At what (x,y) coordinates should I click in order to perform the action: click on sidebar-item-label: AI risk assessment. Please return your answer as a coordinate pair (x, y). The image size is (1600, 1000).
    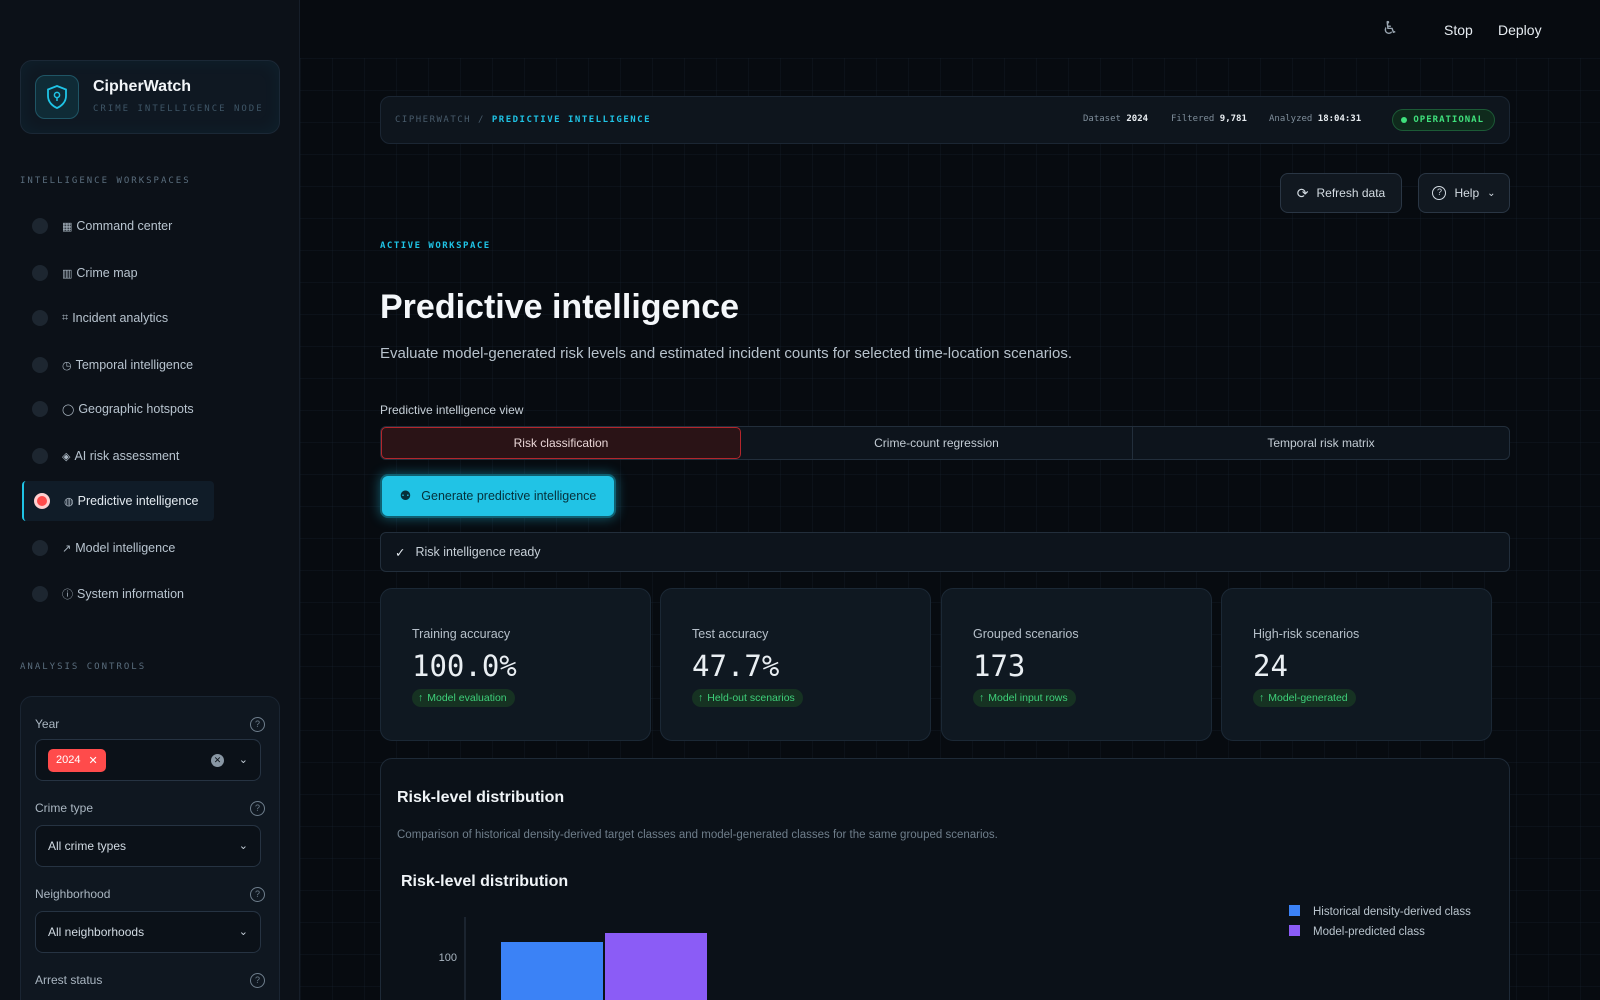
    Looking at the image, I should click on (127, 456).